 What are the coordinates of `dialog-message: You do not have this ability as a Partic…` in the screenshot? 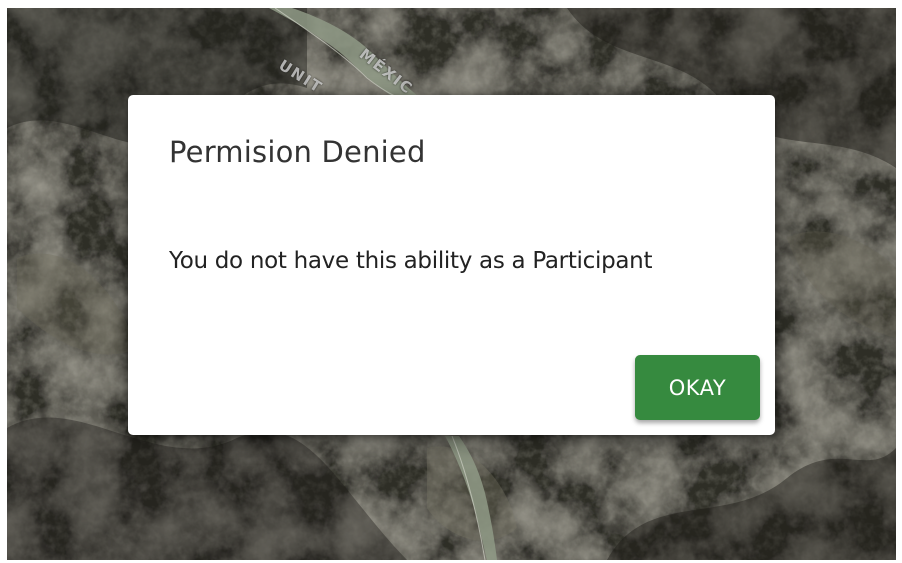 It's located at (411, 261).